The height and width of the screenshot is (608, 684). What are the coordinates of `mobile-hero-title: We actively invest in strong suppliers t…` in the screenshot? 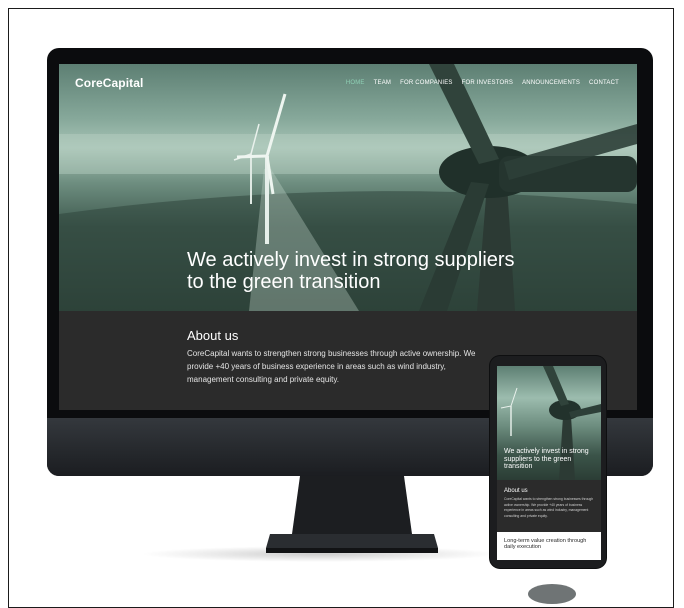 It's located at (546, 459).